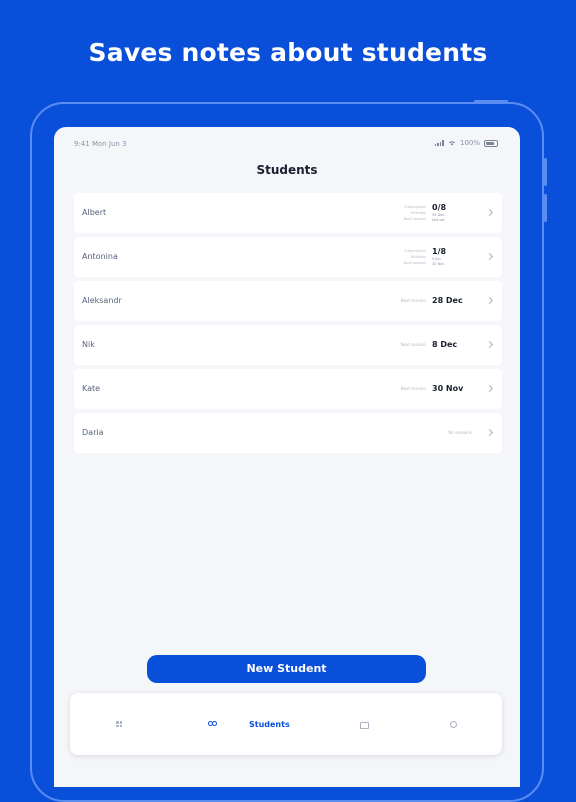 The width and height of the screenshot is (576, 802). I want to click on next-session-value: 28 Dec, so click(447, 300).